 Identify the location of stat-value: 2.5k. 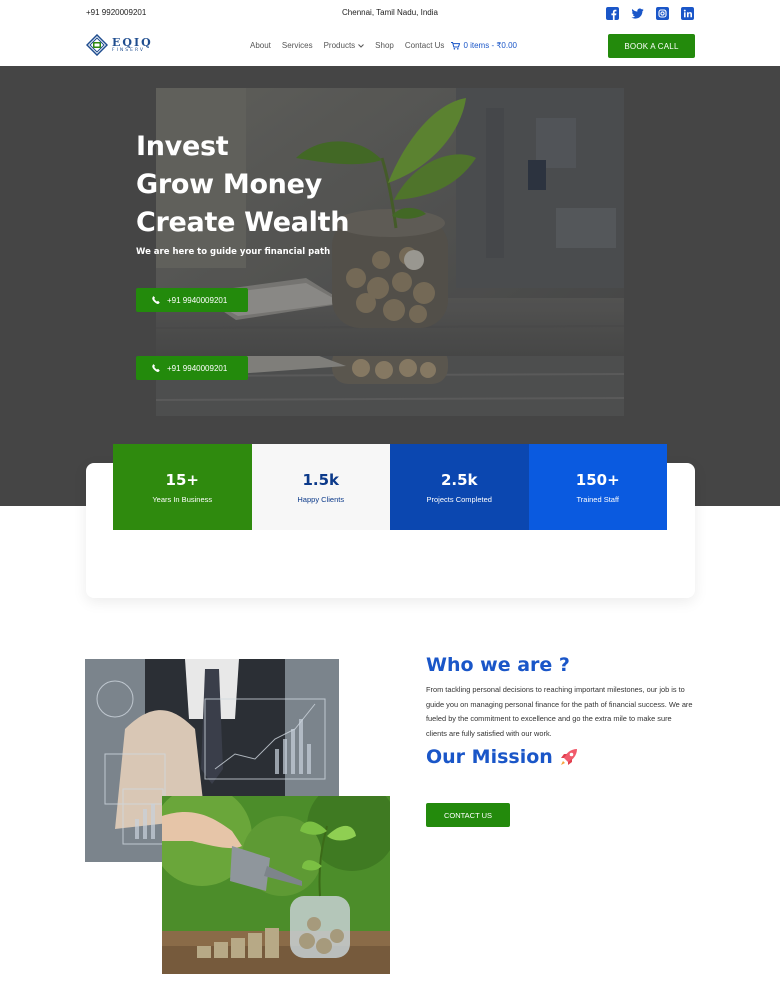
(459, 479).